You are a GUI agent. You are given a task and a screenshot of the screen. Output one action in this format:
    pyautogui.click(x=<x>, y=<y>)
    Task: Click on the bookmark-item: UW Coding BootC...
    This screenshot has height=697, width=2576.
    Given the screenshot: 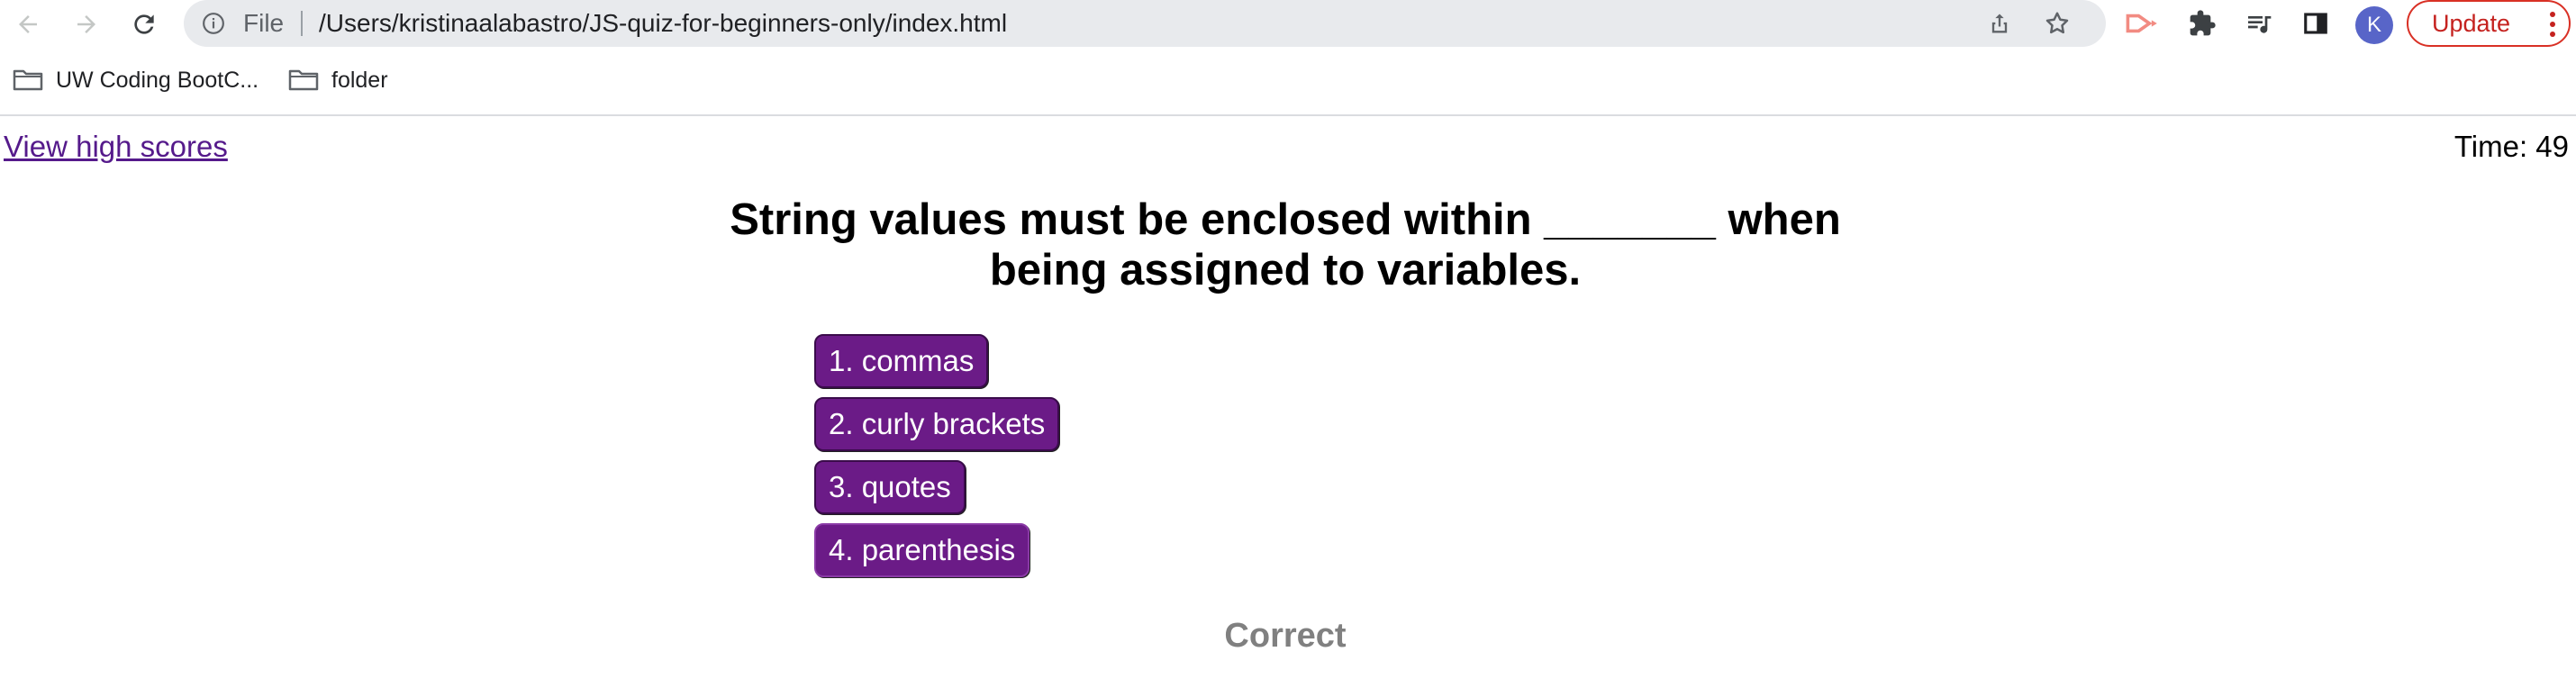 What is the action you would take?
    pyautogui.click(x=136, y=80)
    